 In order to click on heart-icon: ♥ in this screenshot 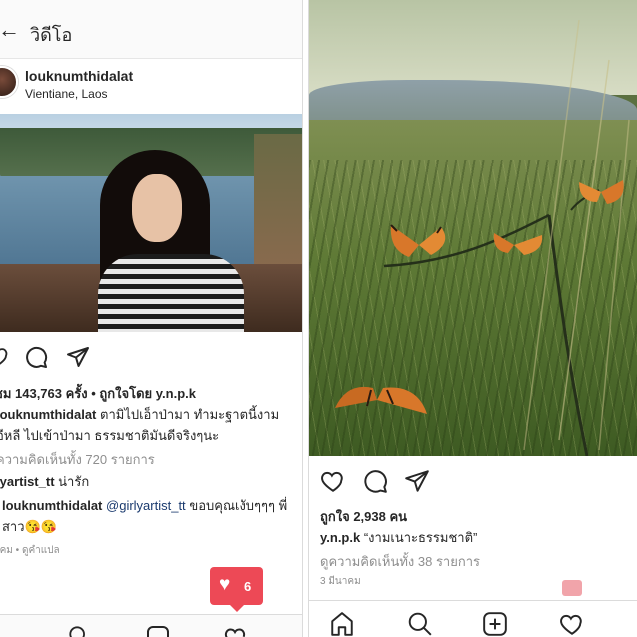, I will do `click(225, 584)`.